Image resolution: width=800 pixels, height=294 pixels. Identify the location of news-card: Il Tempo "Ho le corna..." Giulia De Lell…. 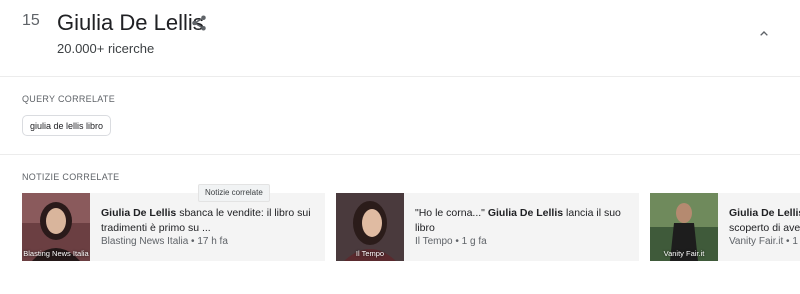
(487, 227).